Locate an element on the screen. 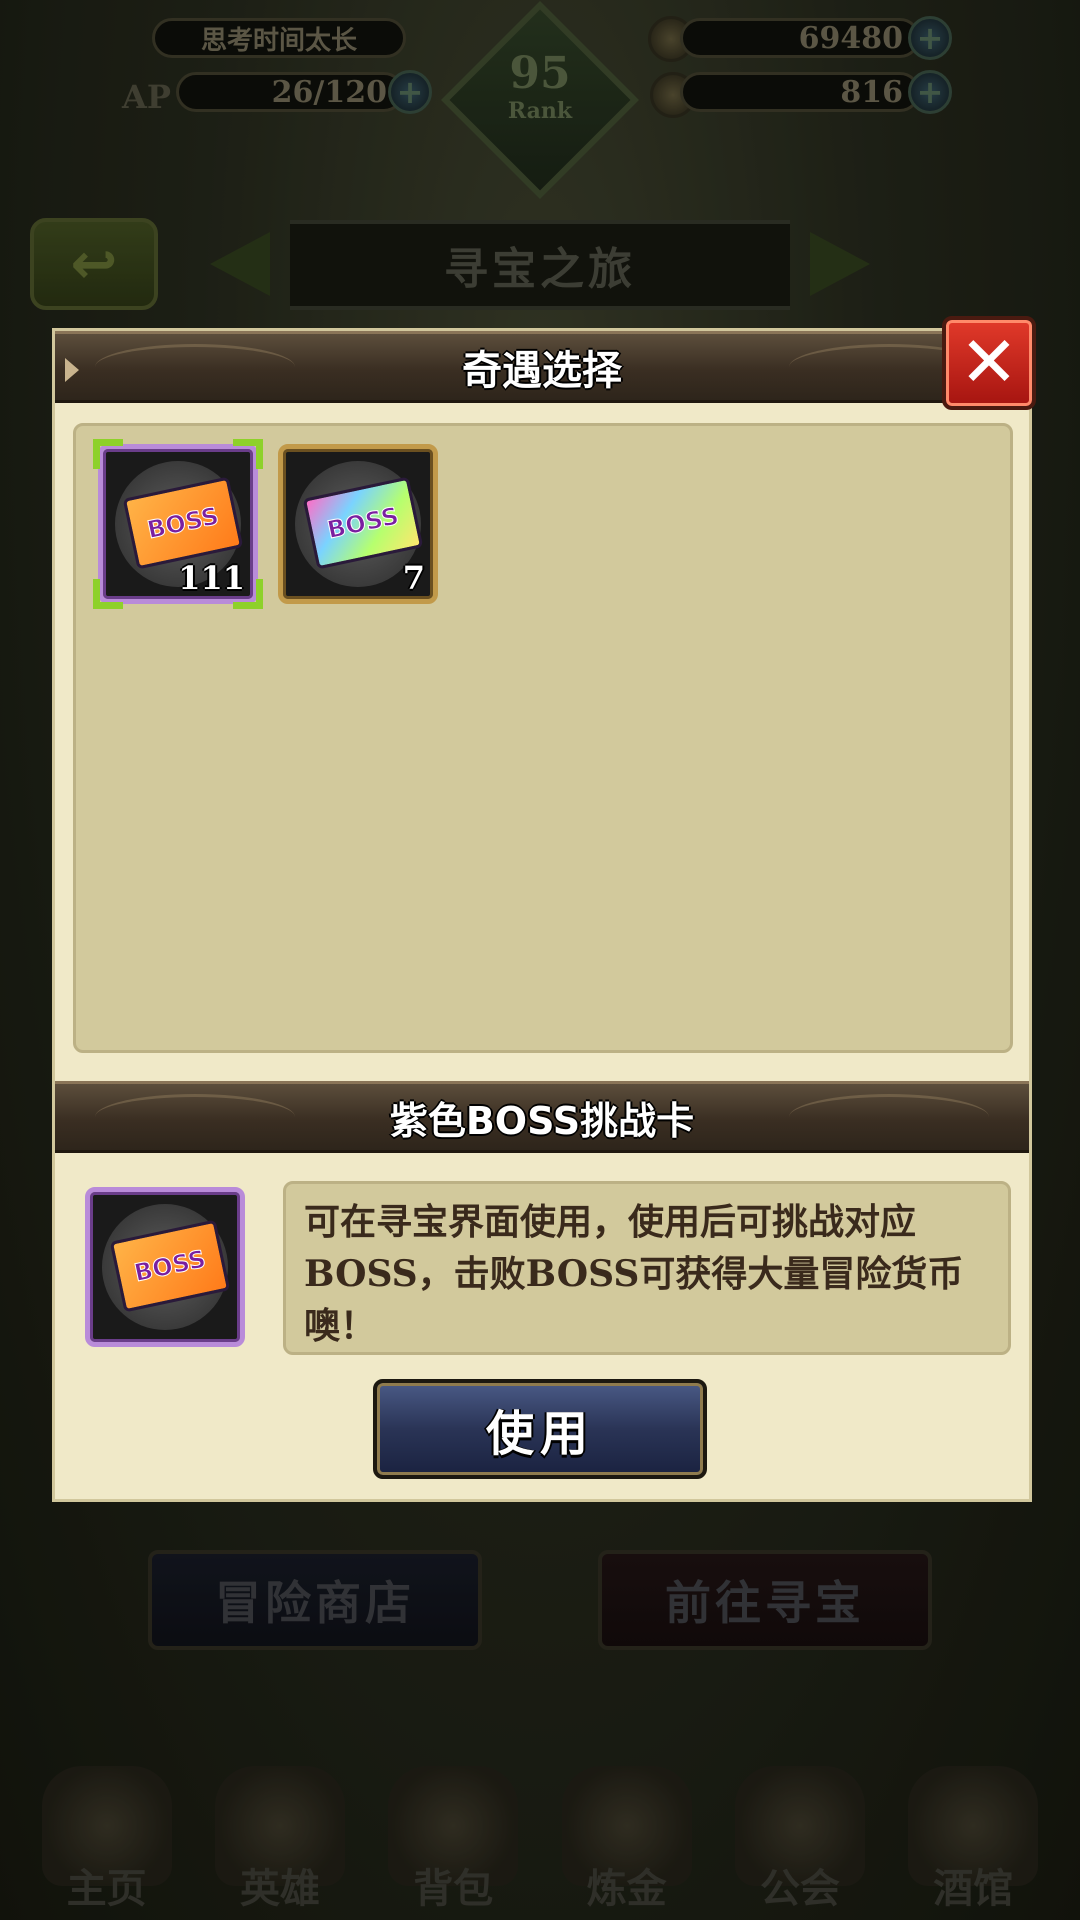 This screenshot has height=1920, width=1080. item-description: 可在寻宝界面使用，使用后可挑战对应BOSS，击败BOSS可获得大量冒险货币噢！ is located at coordinates (647, 1268).